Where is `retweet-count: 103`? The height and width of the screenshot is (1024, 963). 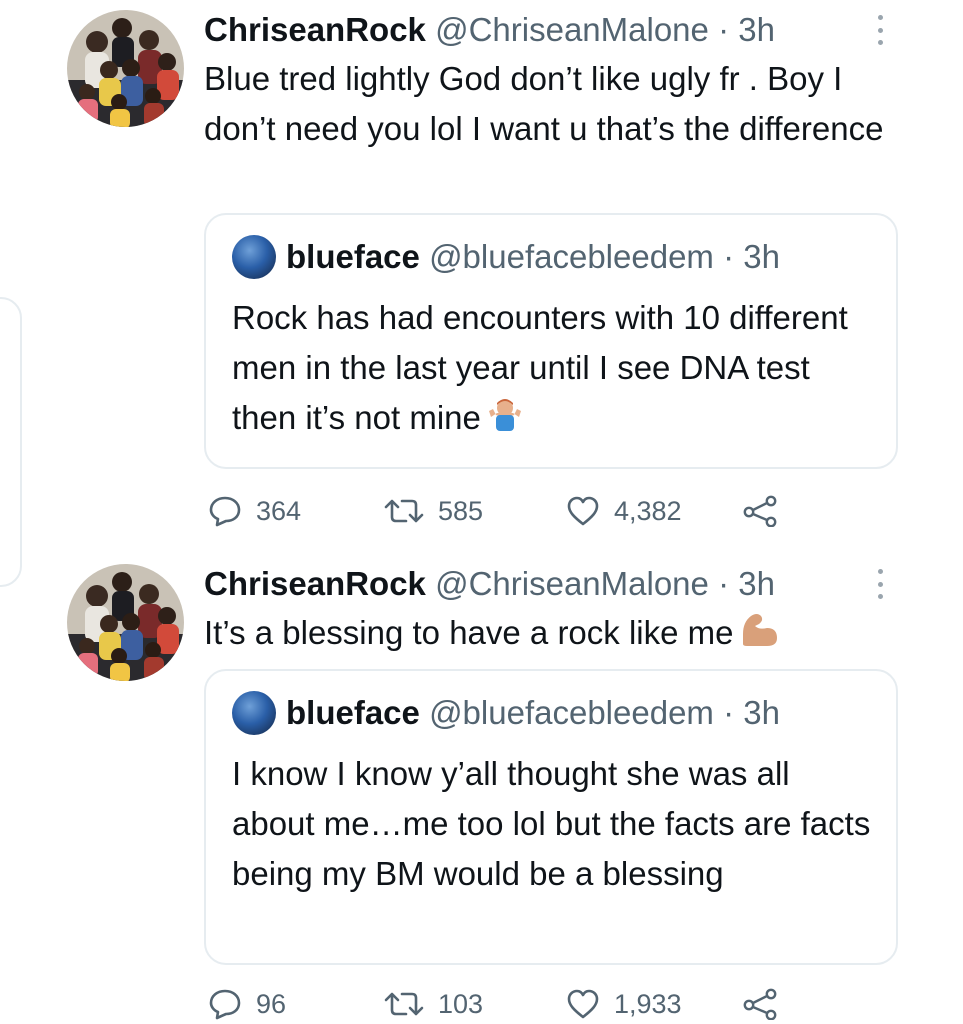
retweet-count: 103 is located at coordinates (461, 1003).